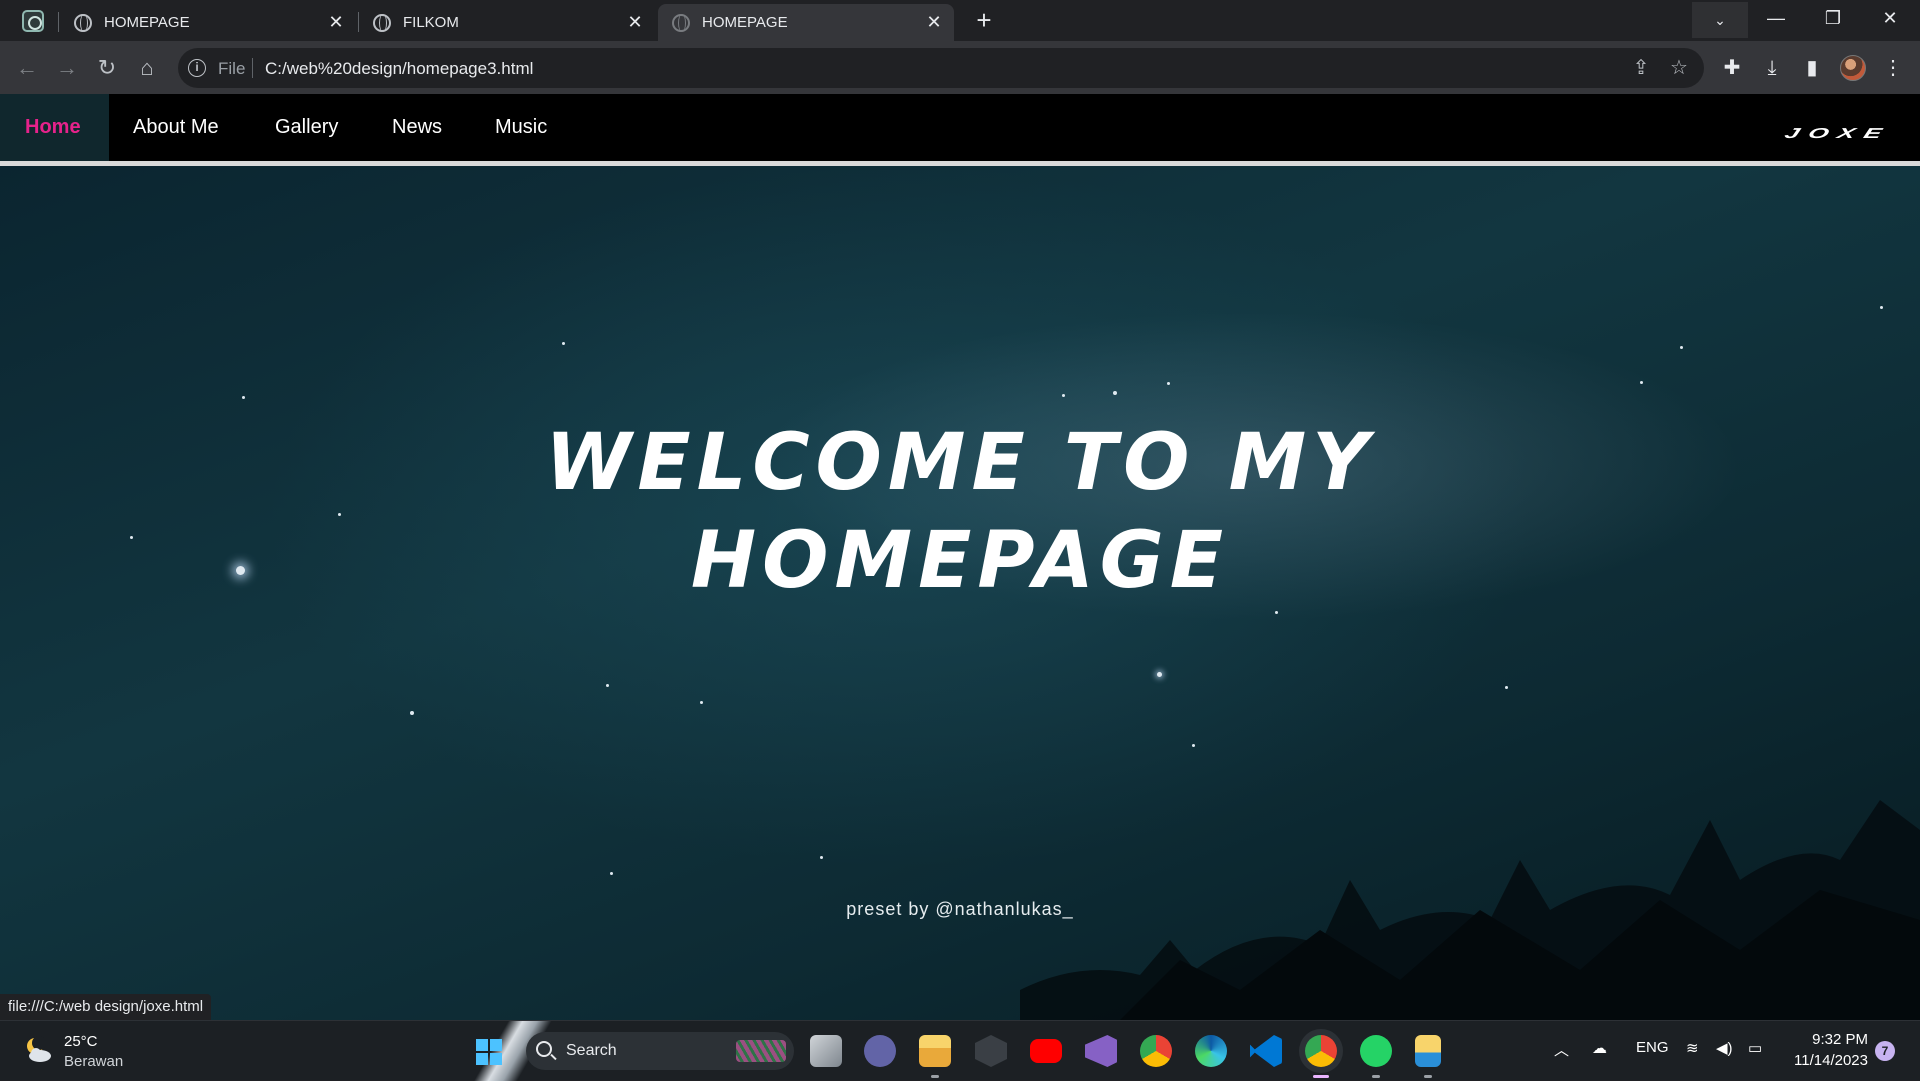 The height and width of the screenshot is (1081, 1920). What do you see at coordinates (1321, 1051) in the screenshot?
I see `chrome-active-icon` at bounding box center [1321, 1051].